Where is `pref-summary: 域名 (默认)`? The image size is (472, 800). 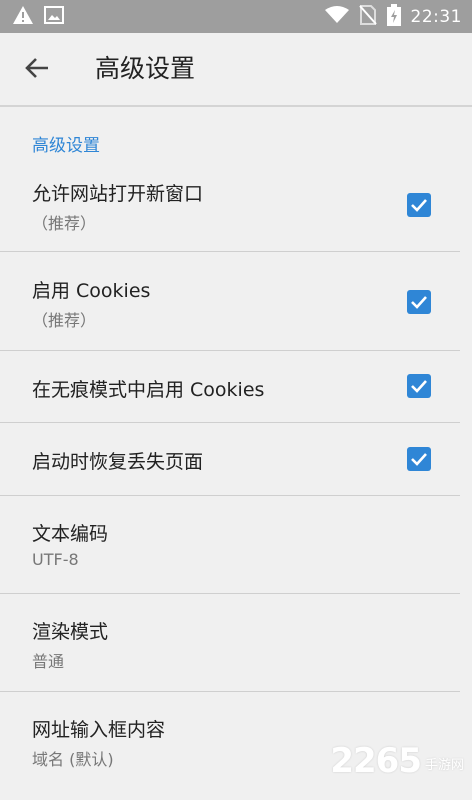
pref-summary: 域名 (默认) is located at coordinates (73, 759).